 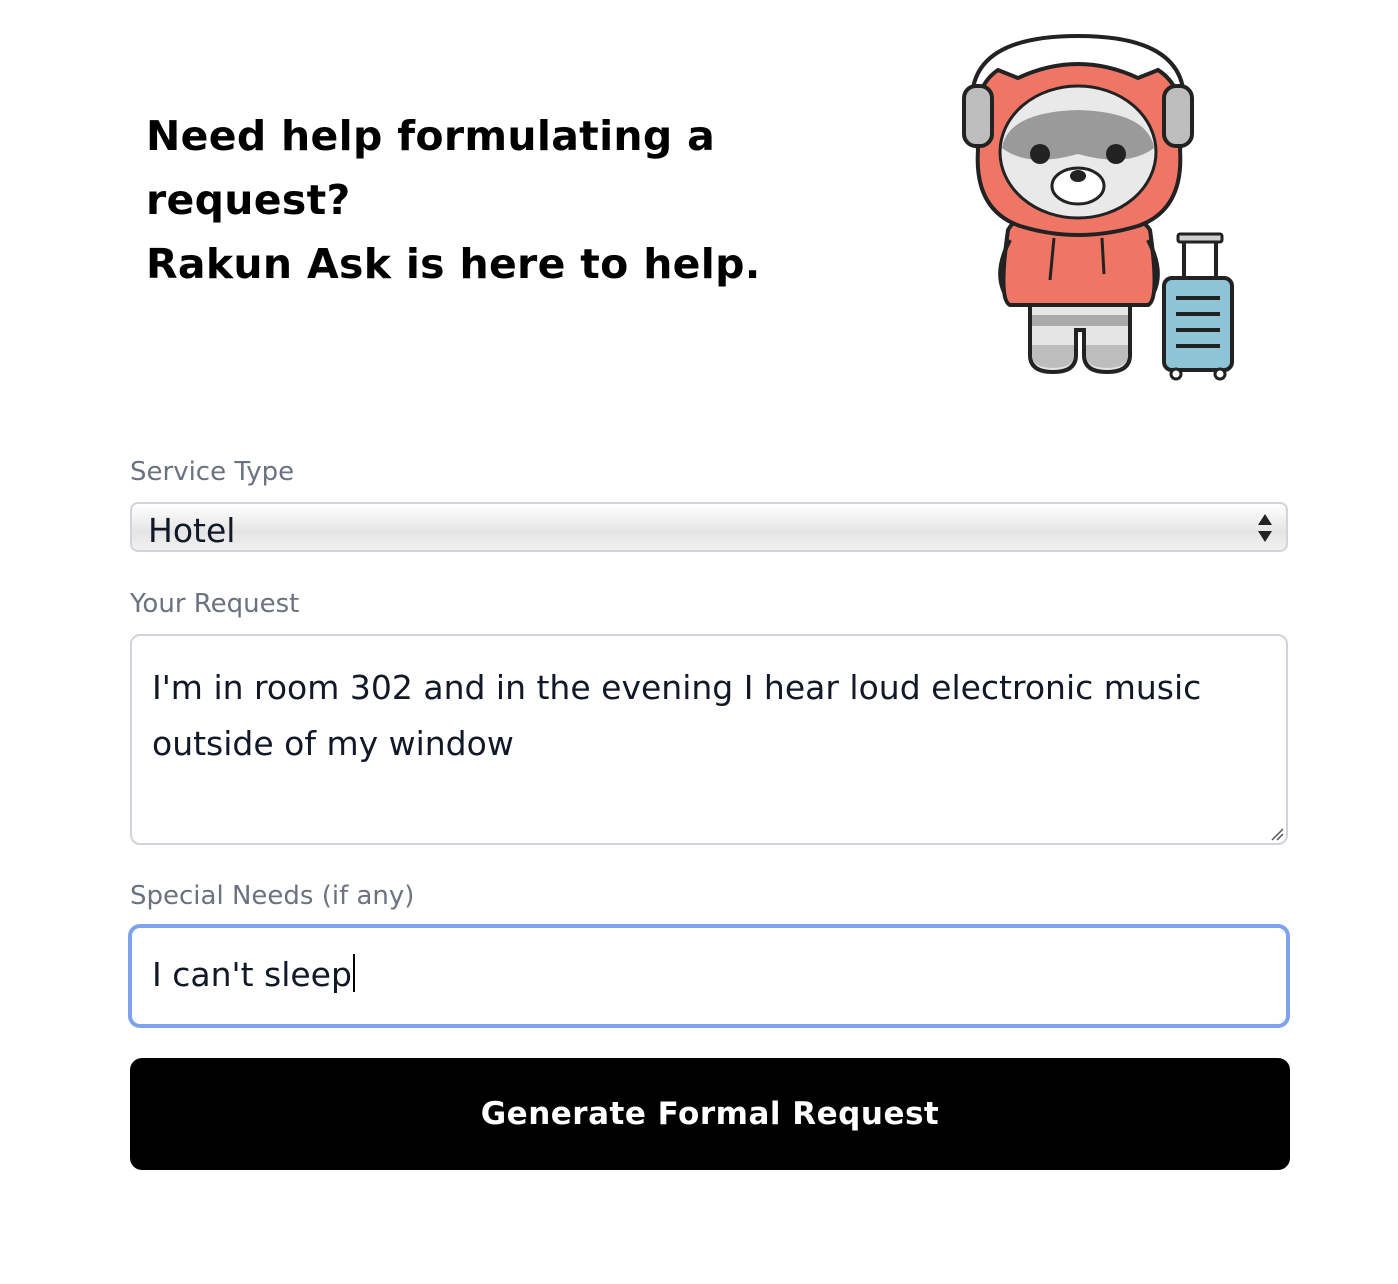 I want to click on service-type-label: Service Type, so click(x=212, y=472).